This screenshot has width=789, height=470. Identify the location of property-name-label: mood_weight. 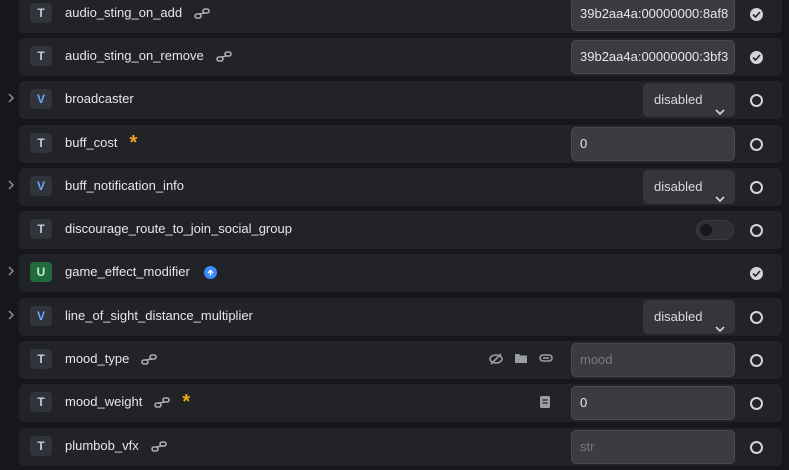
(104, 401).